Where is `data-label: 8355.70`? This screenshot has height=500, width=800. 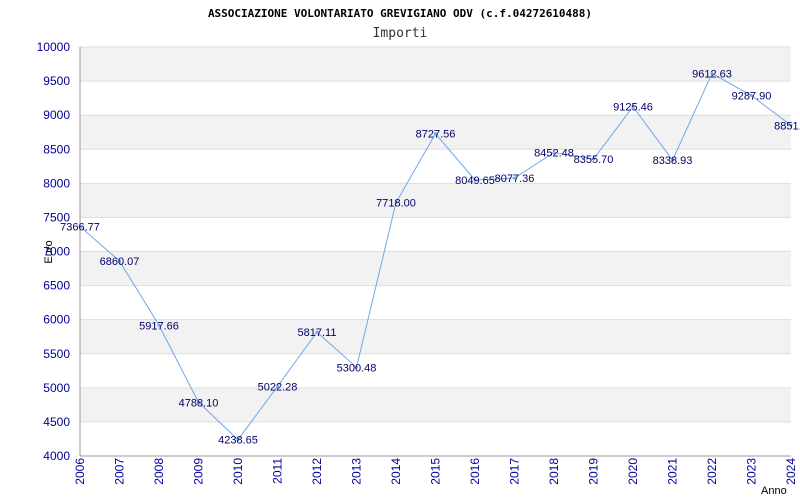
data-label: 8355.70 is located at coordinates (594, 160).